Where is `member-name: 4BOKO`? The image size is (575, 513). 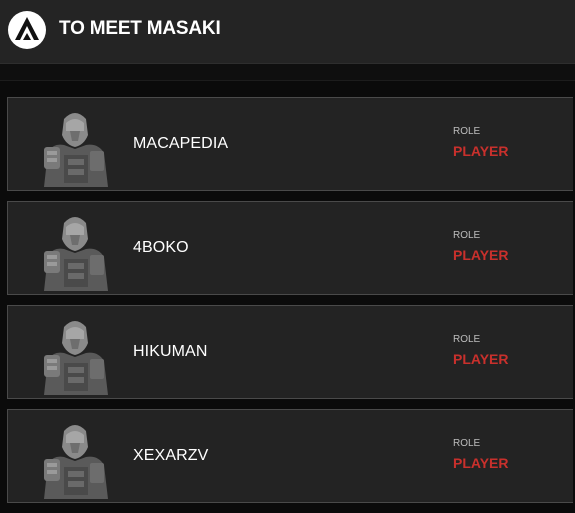 member-name: 4BOKO is located at coordinates (161, 248).